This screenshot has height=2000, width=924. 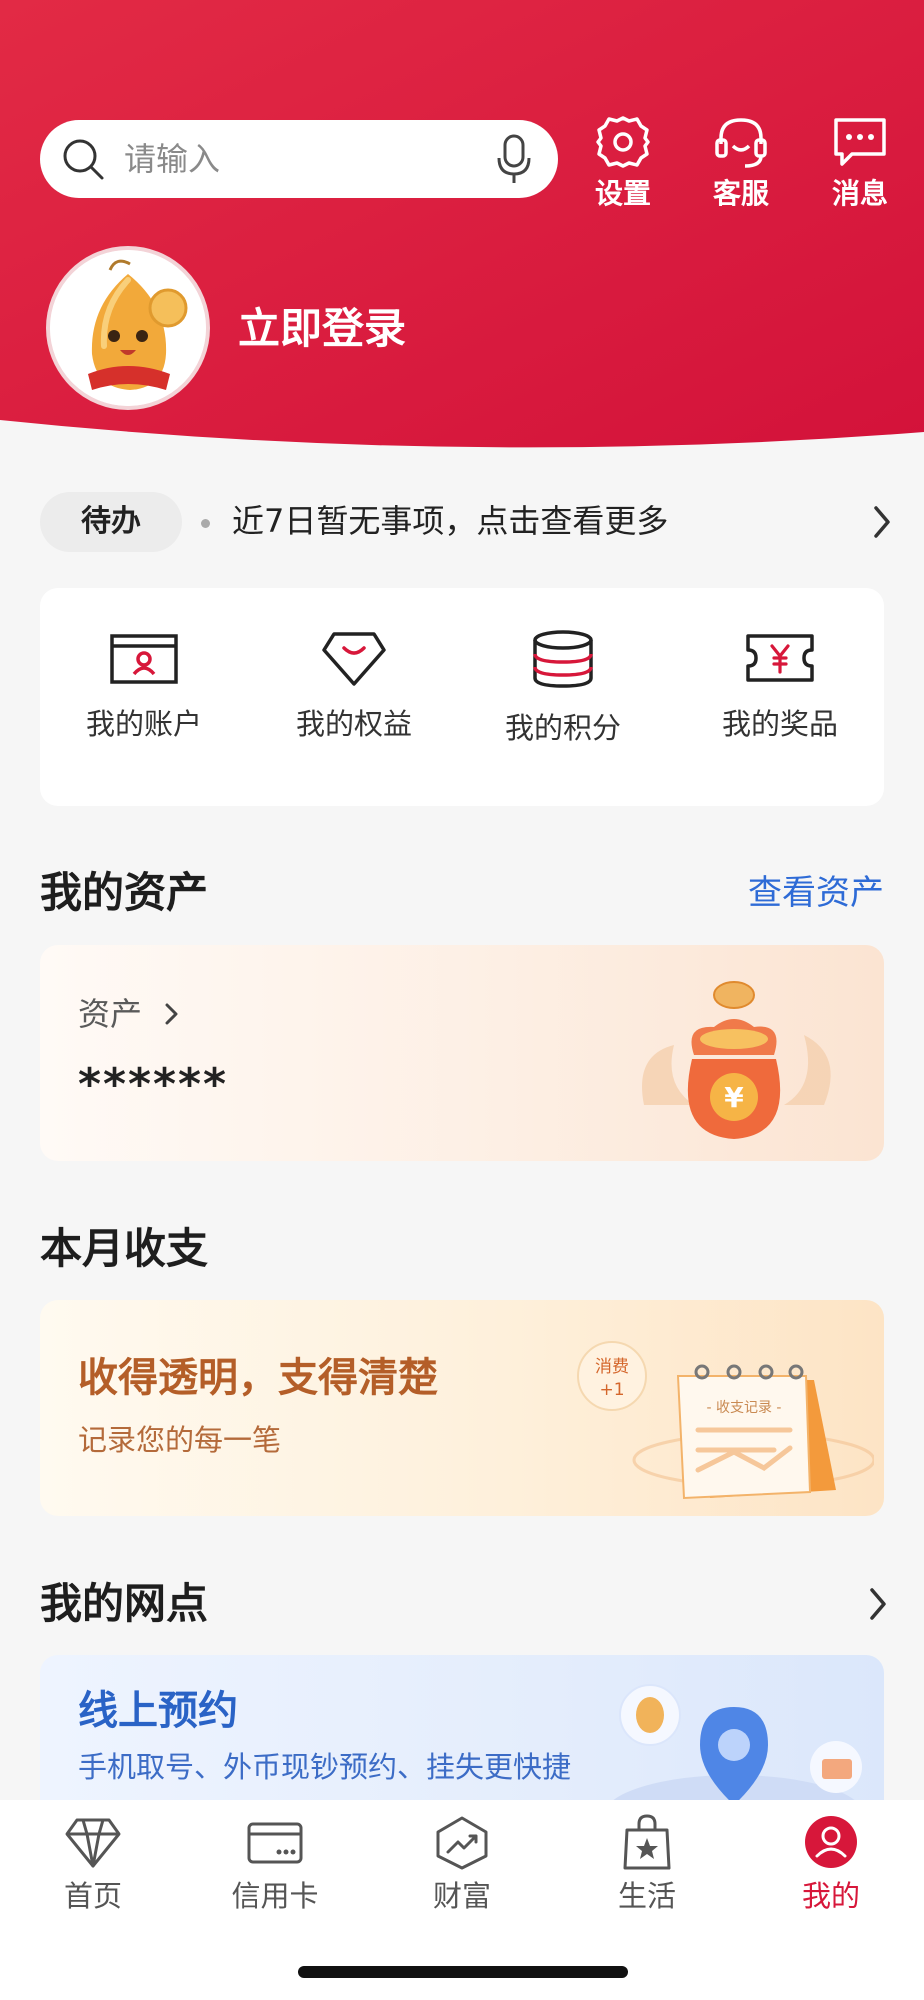 I want to click on branch-card-subtitle: 手机取号、外币现钞预约、挂失更快捷, so click(x=325, y=1767).